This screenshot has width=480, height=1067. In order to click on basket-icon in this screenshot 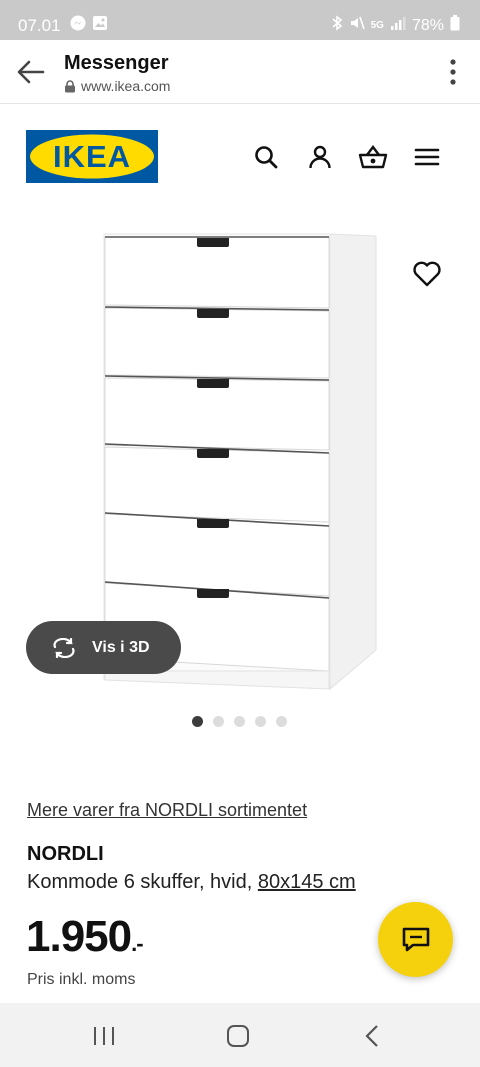, I will do `click(373, 157)`.